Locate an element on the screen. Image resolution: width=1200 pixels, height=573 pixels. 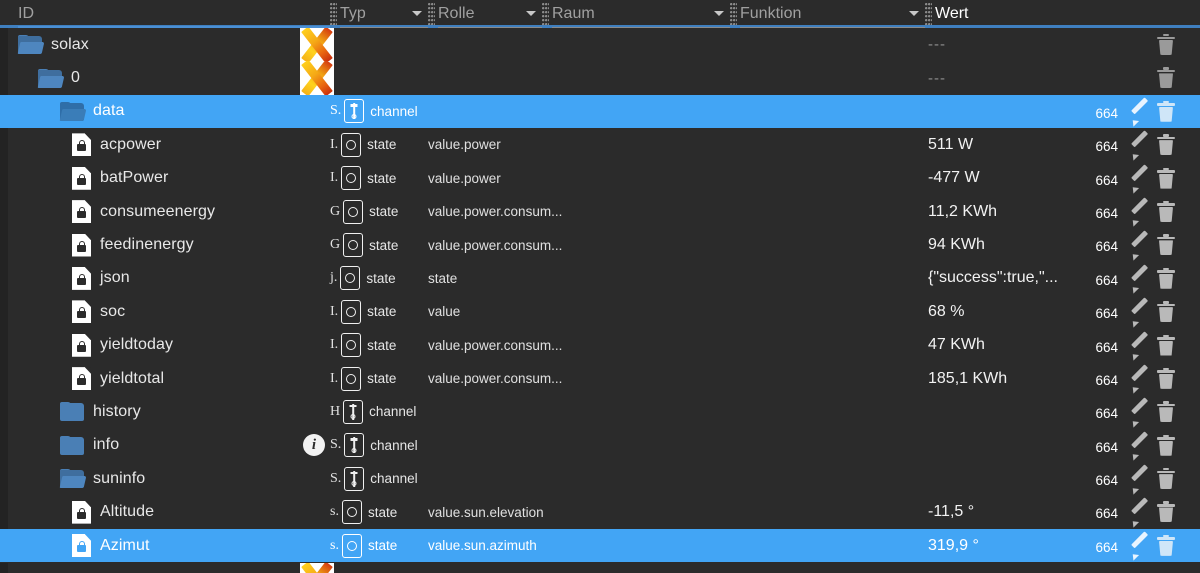
row-name-cell: history is located at coordinates (100, 412).